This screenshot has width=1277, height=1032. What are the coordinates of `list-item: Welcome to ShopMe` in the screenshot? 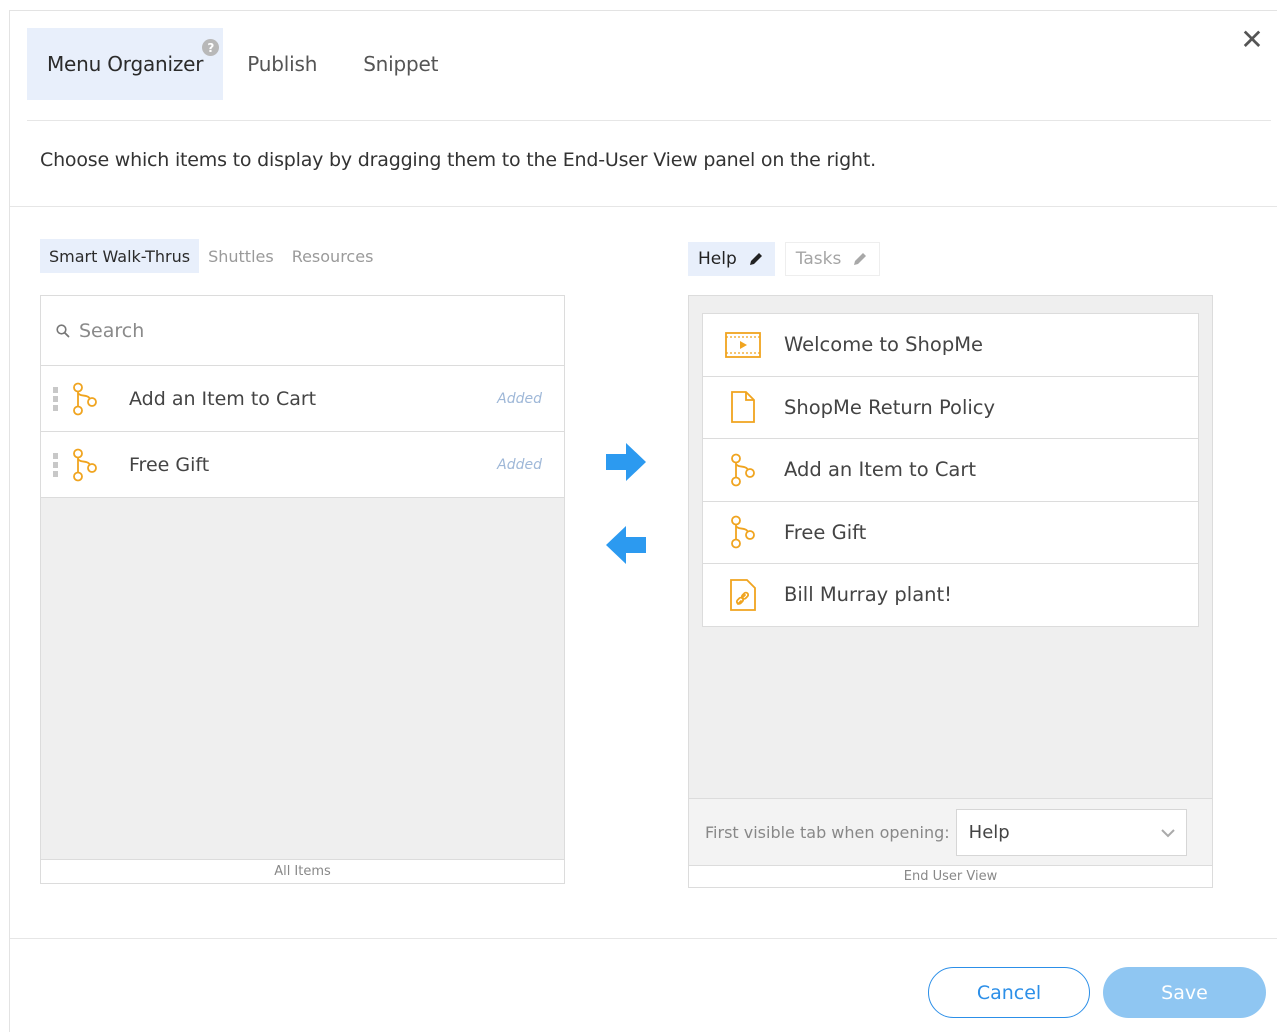 It's located at (950, 345).